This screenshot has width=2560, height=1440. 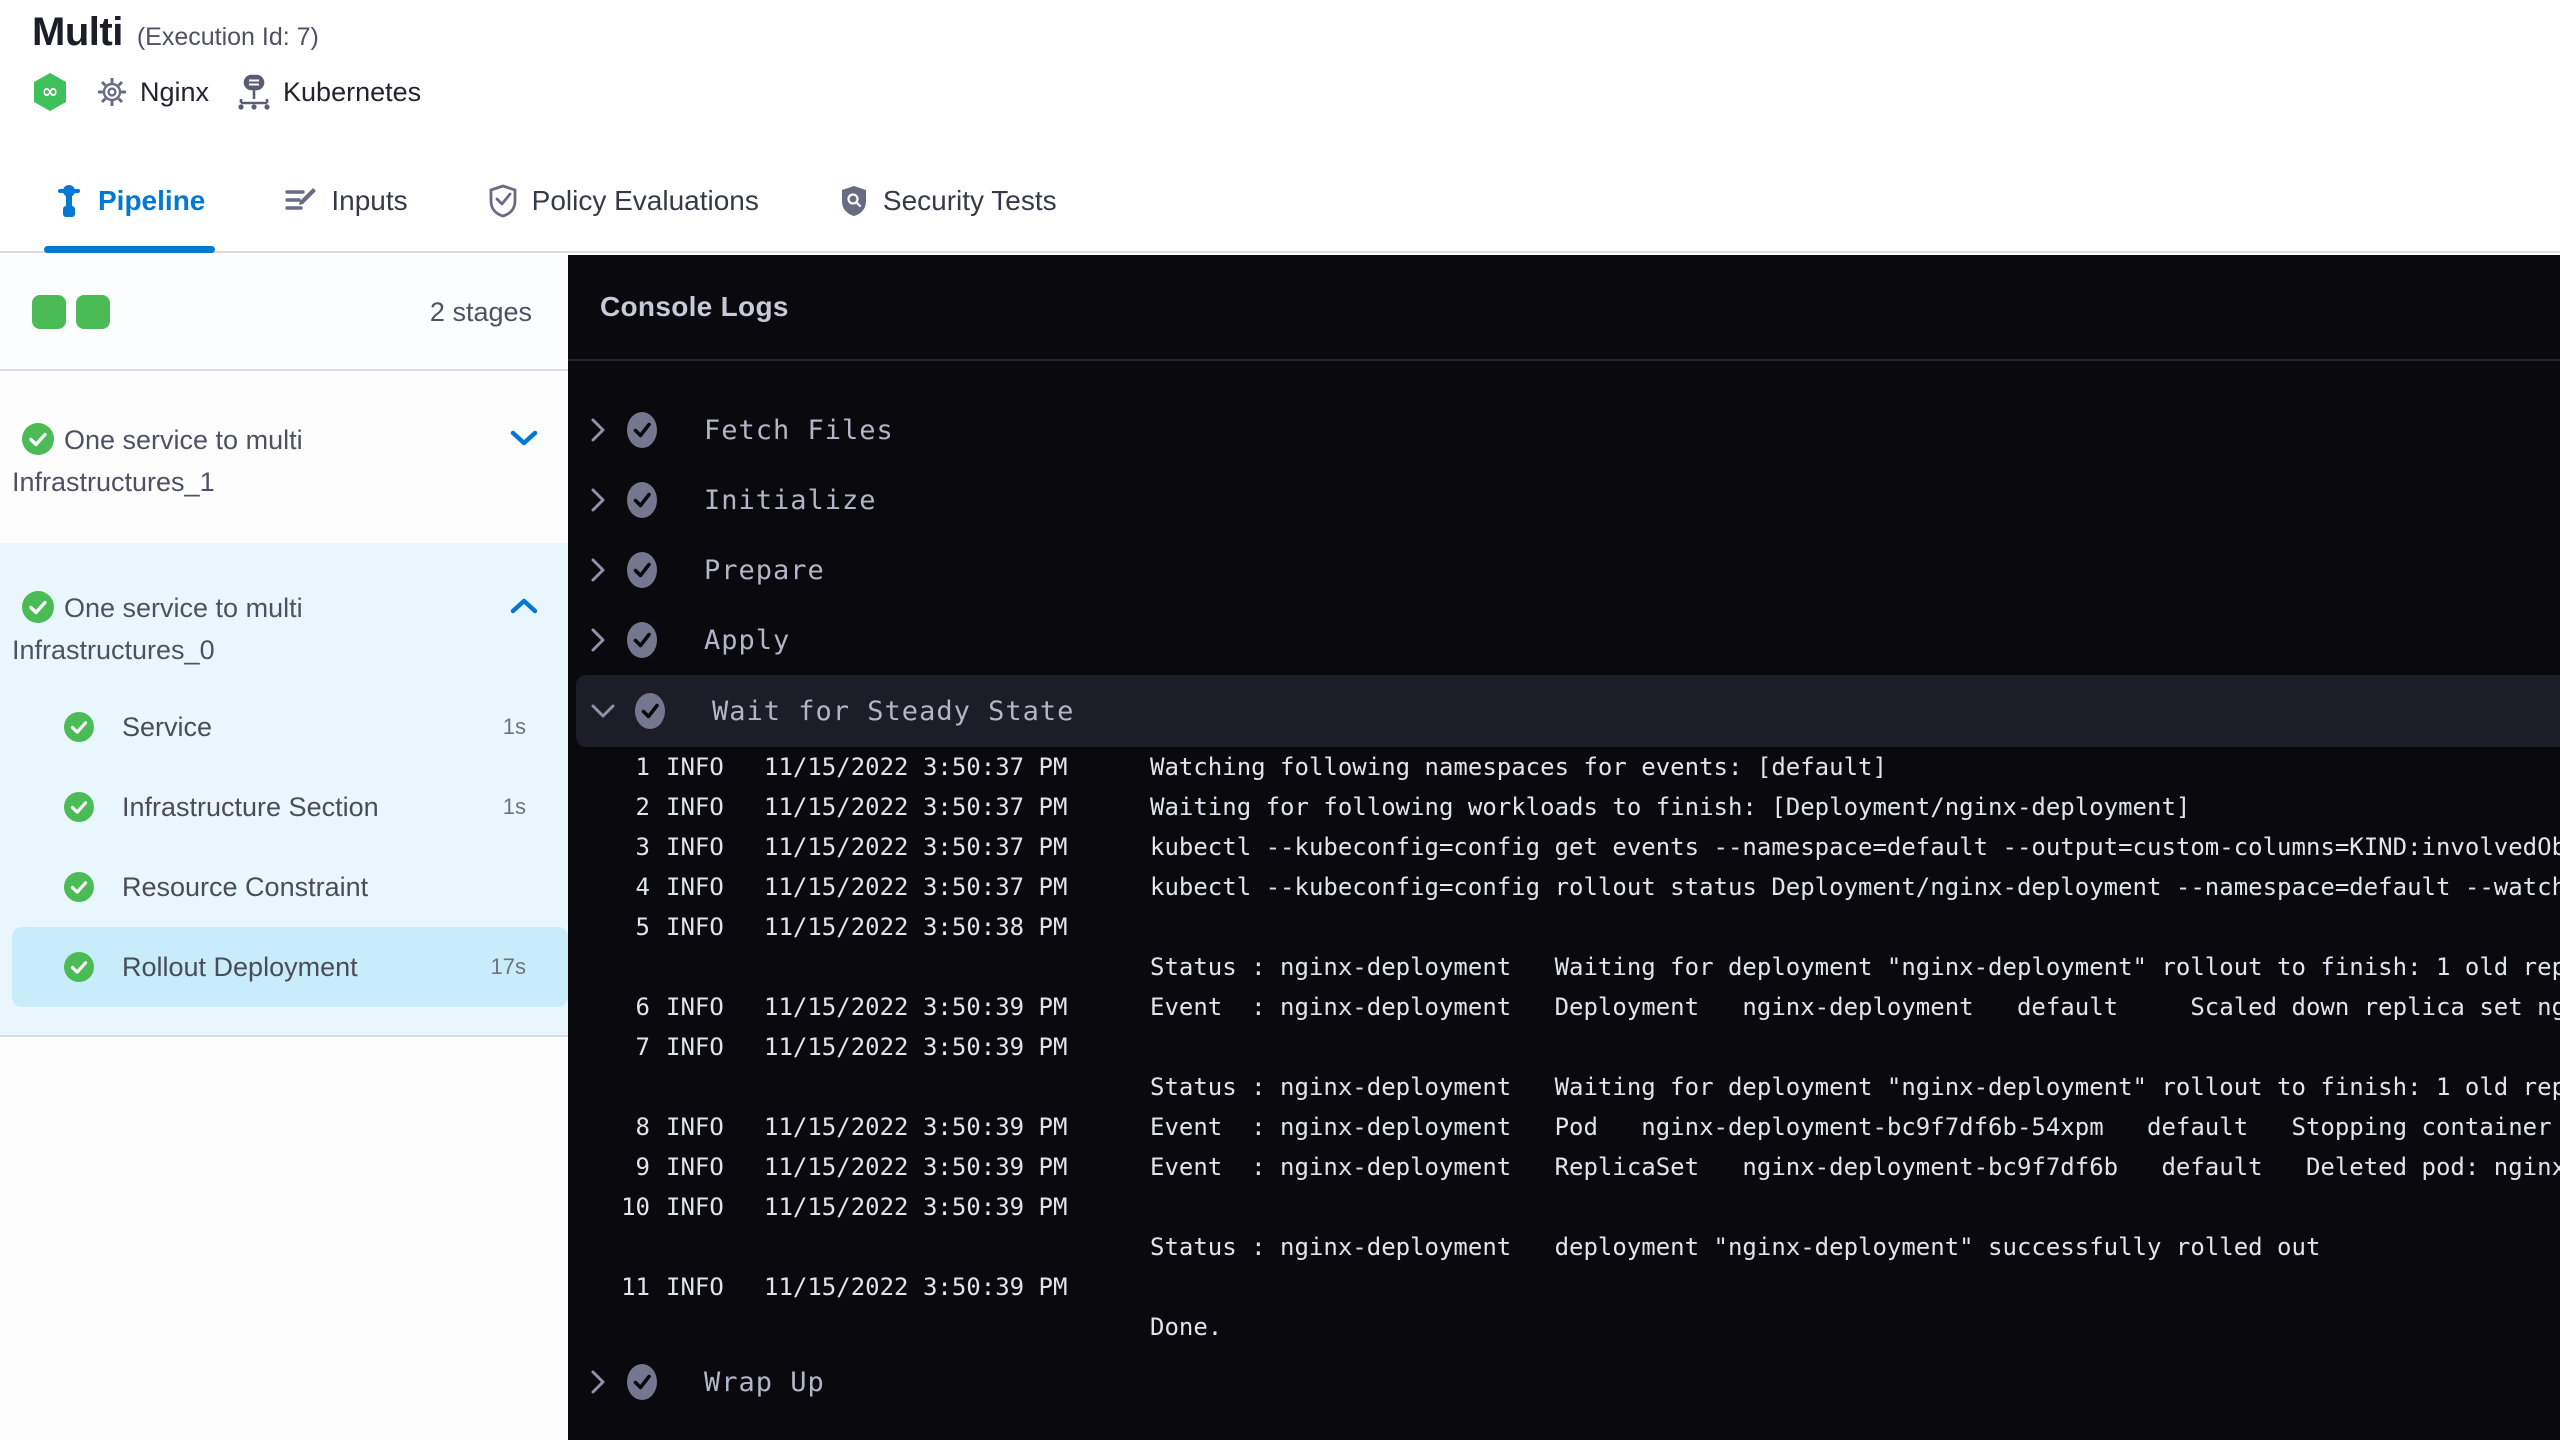 What do you see at coordinates (227, 37) in the screenshot?
I see `execution-id: (Execution Id: 7)` at bounding box center [227, 37].